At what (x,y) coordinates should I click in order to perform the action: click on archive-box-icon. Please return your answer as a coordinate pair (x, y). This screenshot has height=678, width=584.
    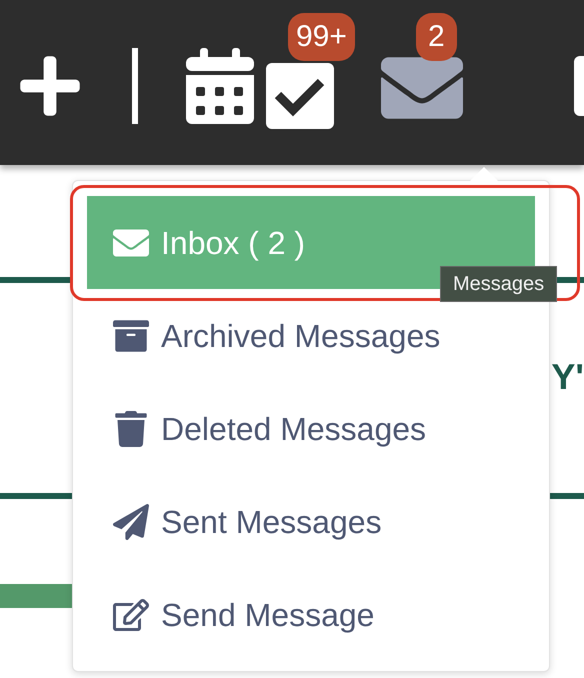
    Looking at the image, I should click on (131, 336).